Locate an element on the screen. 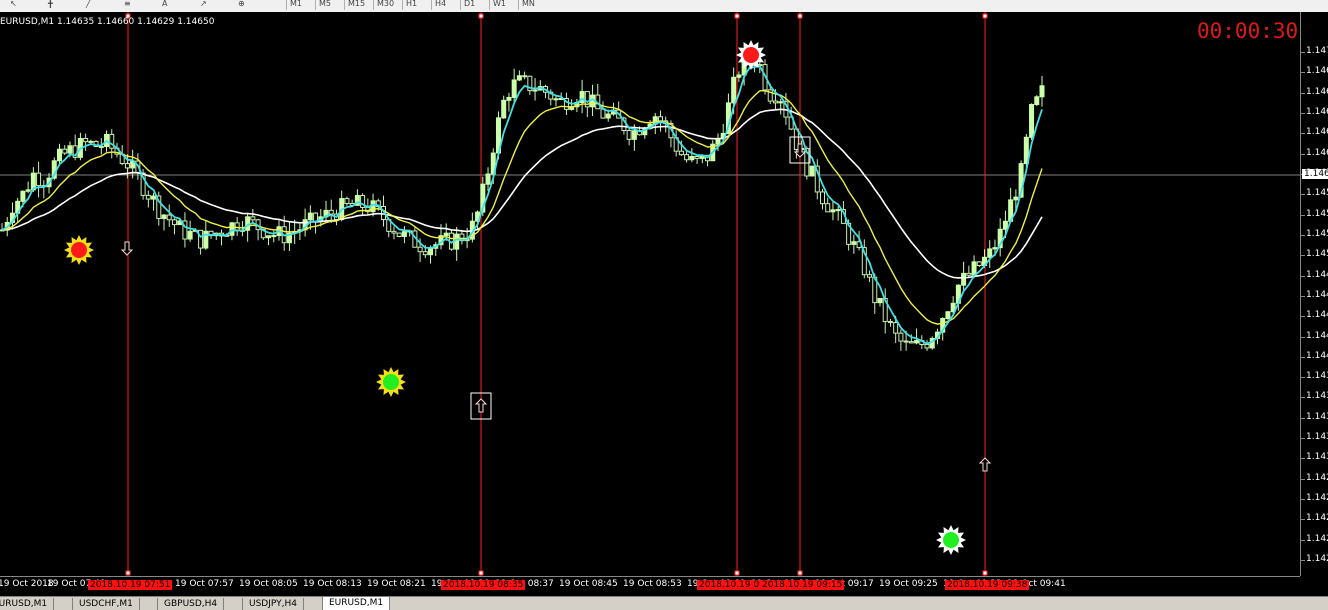  price-tick-label: 1.1450 is located at coordinates (1317, 254).